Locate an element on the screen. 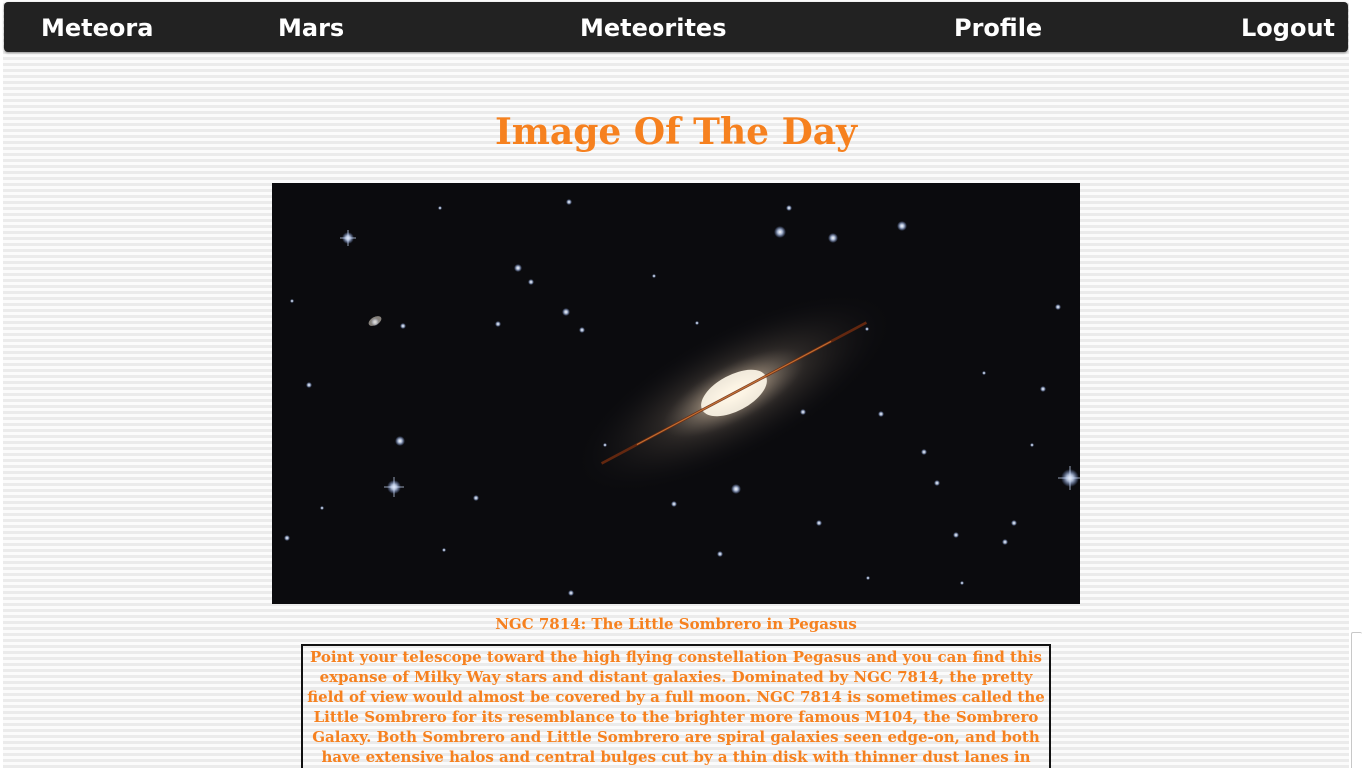 Image resolution: width=1366 pixels, height=768 pixels. page-title: Image Of The Day is located at coordinates (676, 132).